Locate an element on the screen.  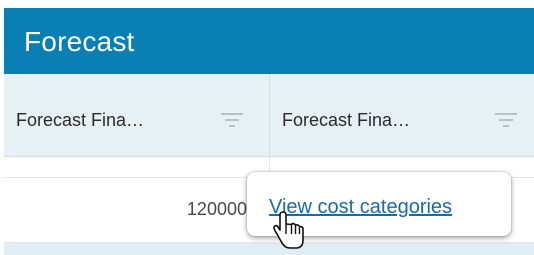
hand-pointer-icon is located at coordinates (288, 230).